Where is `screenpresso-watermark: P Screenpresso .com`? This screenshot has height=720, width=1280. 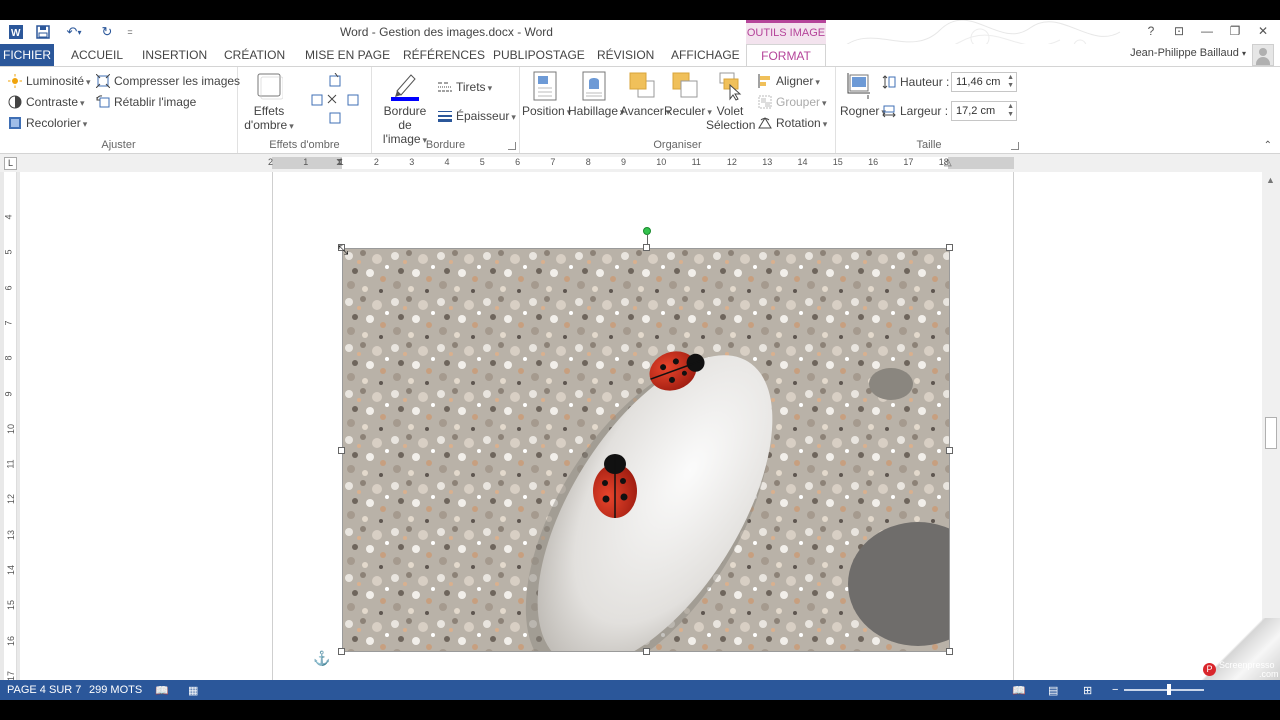 screenpresso-watermark: P Screenpresso .com is located at coordinates (1241, 670).